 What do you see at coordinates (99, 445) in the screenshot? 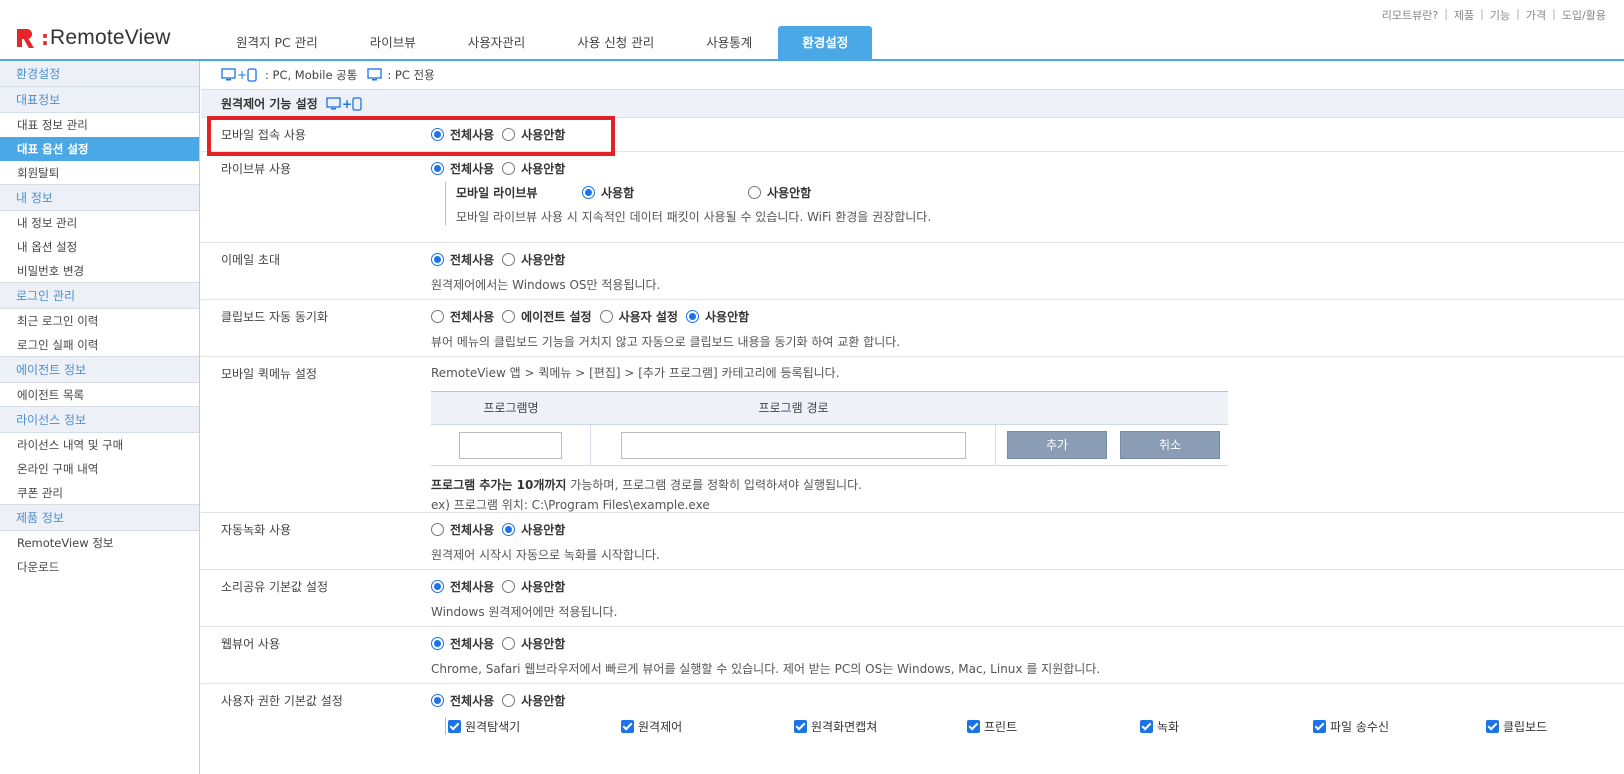
I see `sidebar-item-license: 라이선스 내역 및 구매` at bounding box center [99, 445].